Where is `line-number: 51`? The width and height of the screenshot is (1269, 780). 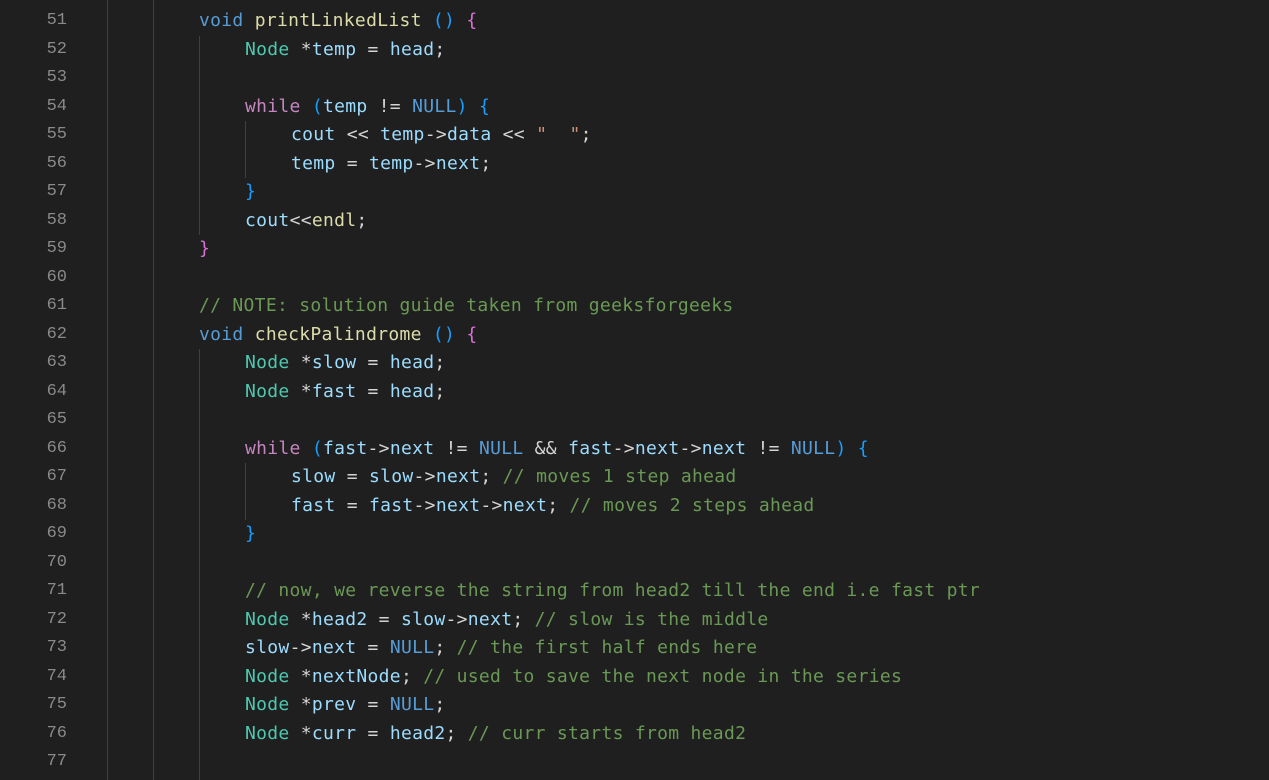 line-number: 51 is located at coordinates (56, 20).